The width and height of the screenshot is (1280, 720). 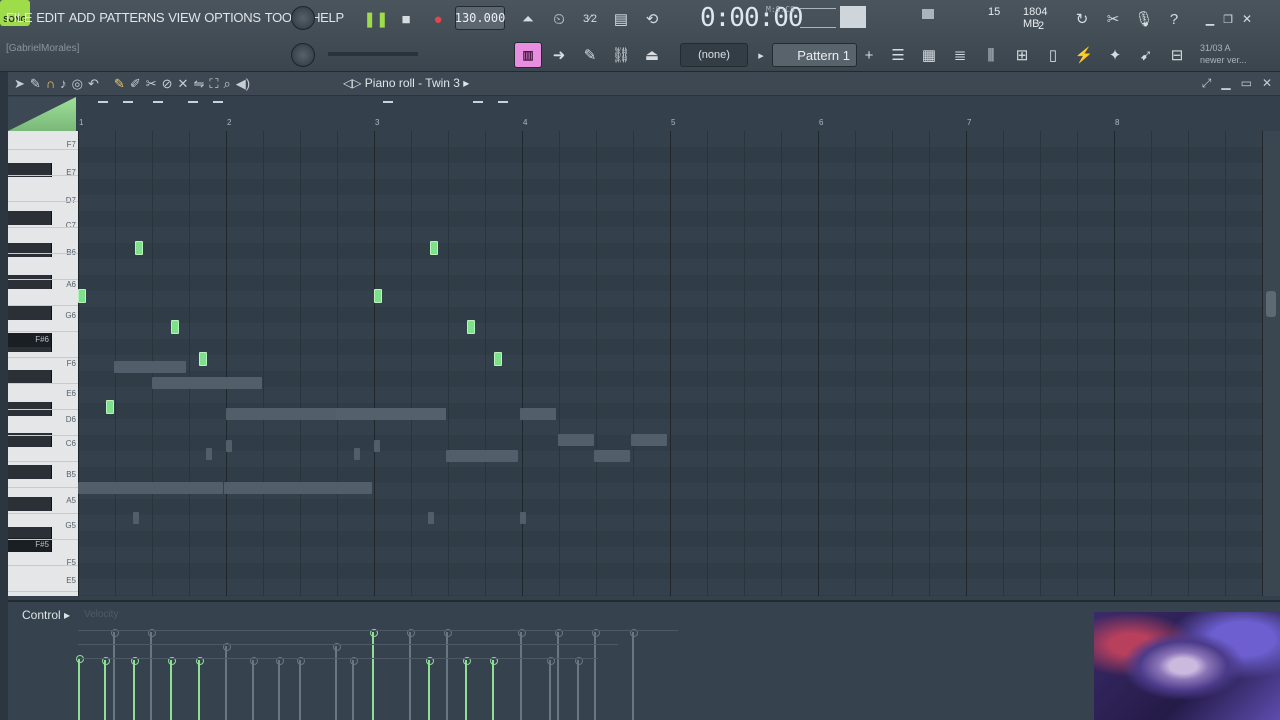 I want to click on vertical-scrollbar, so click(x=1271, y=363).